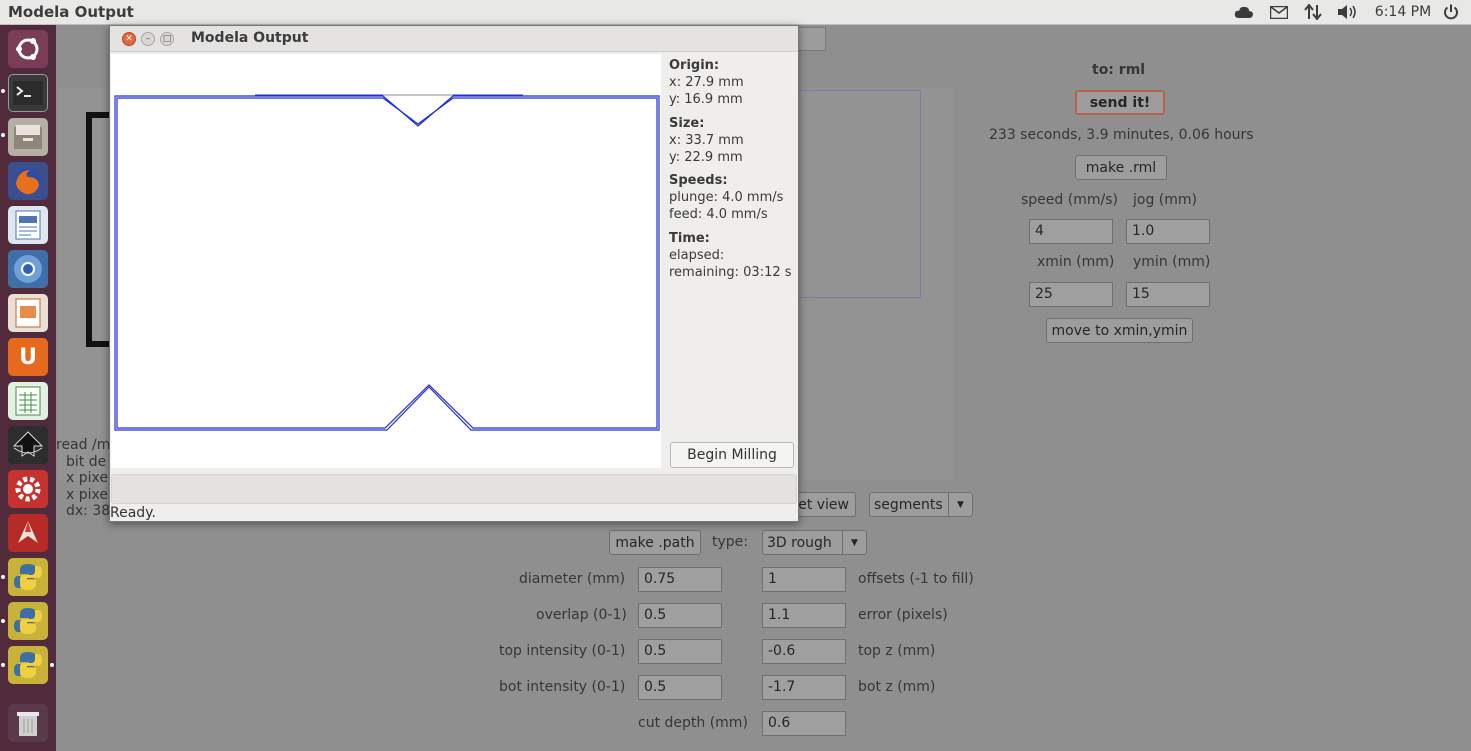  I want to click on status-text: Ready., so click(133, 513).